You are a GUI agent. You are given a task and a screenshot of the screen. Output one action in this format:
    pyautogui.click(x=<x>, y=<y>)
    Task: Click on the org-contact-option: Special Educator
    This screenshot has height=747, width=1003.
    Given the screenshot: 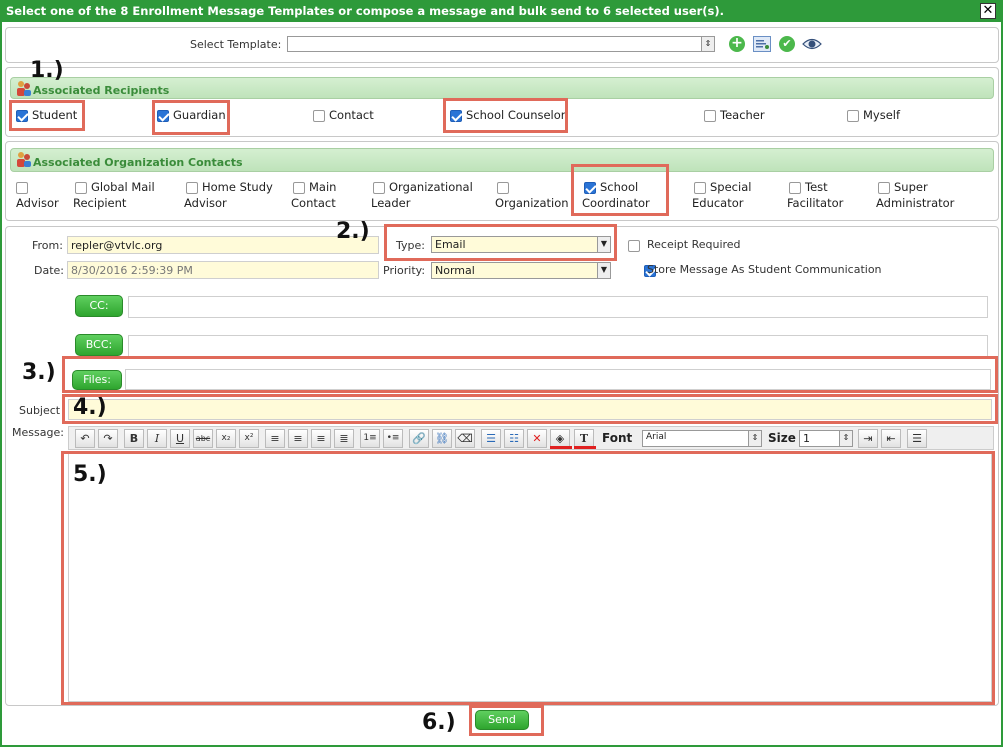 What is the action you would take?
    pyautogui.click(x=721, y=195)
    